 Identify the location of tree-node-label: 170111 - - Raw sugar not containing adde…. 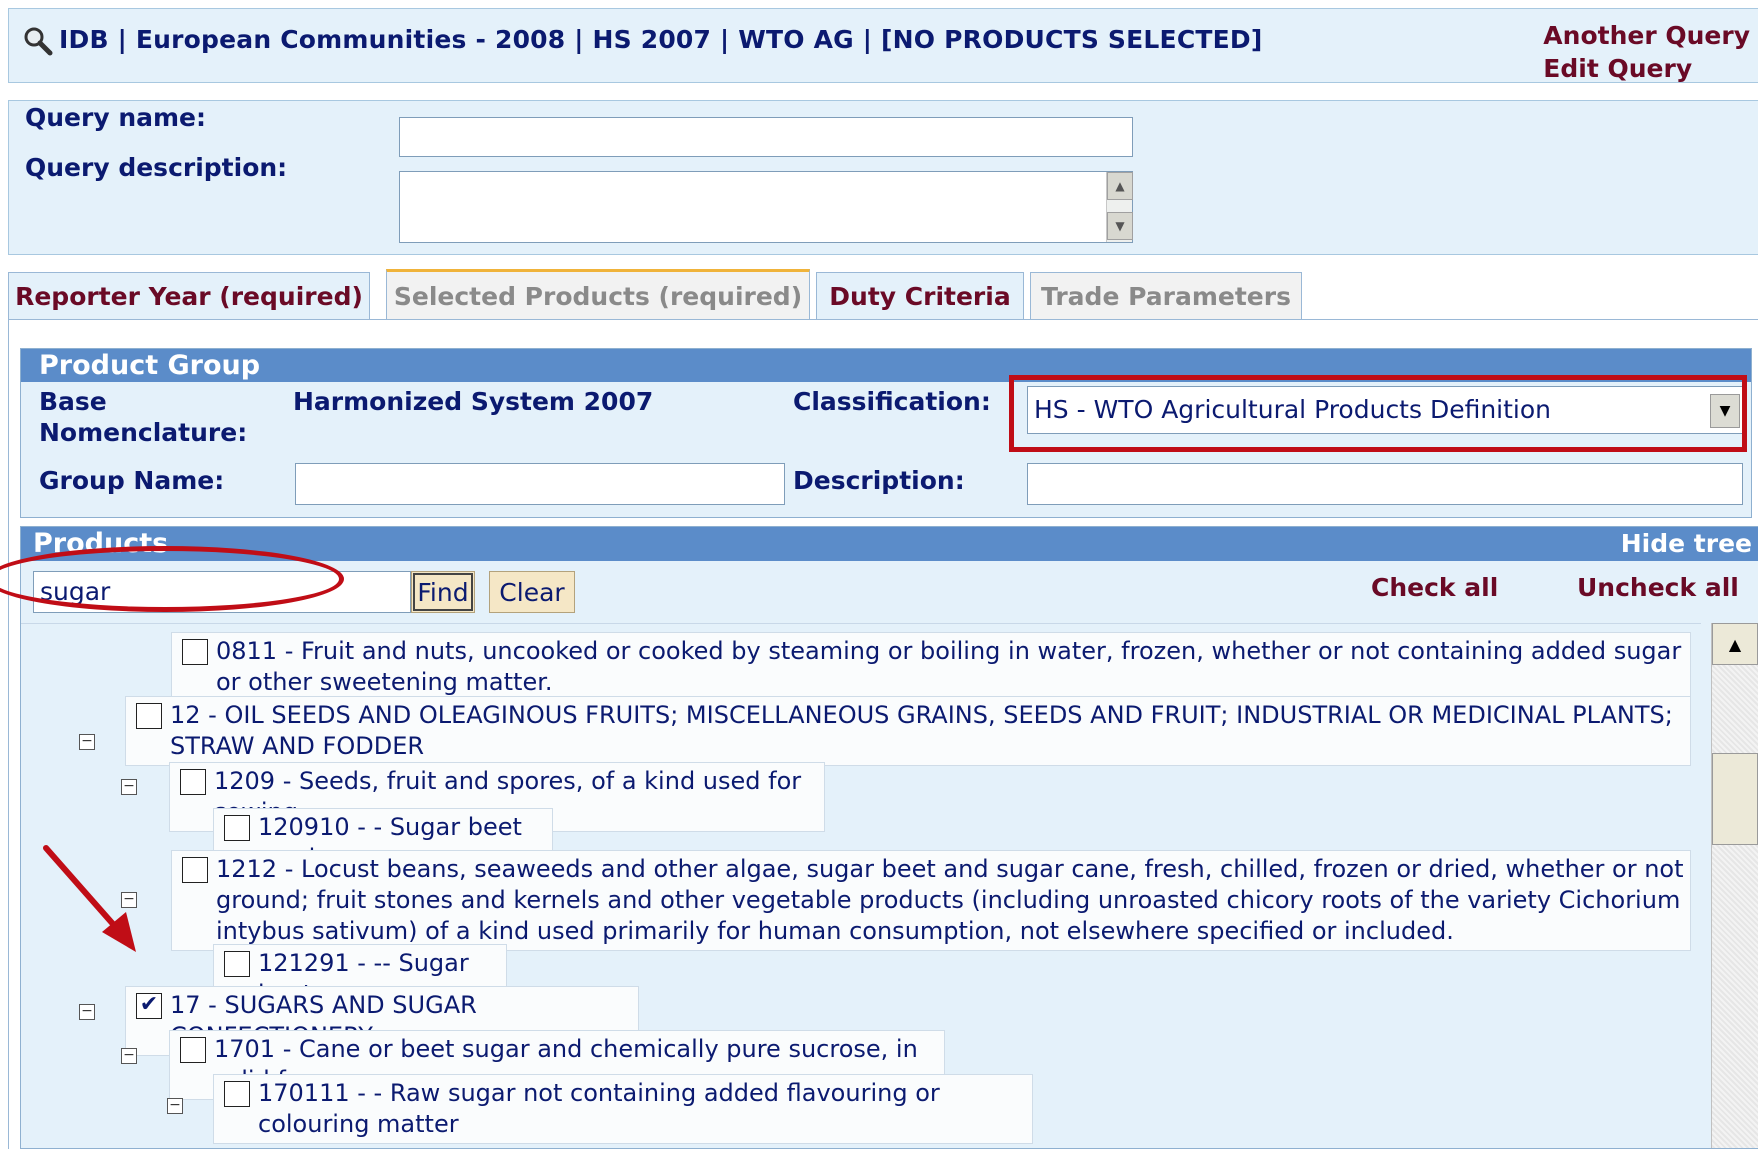
(599, 1108).